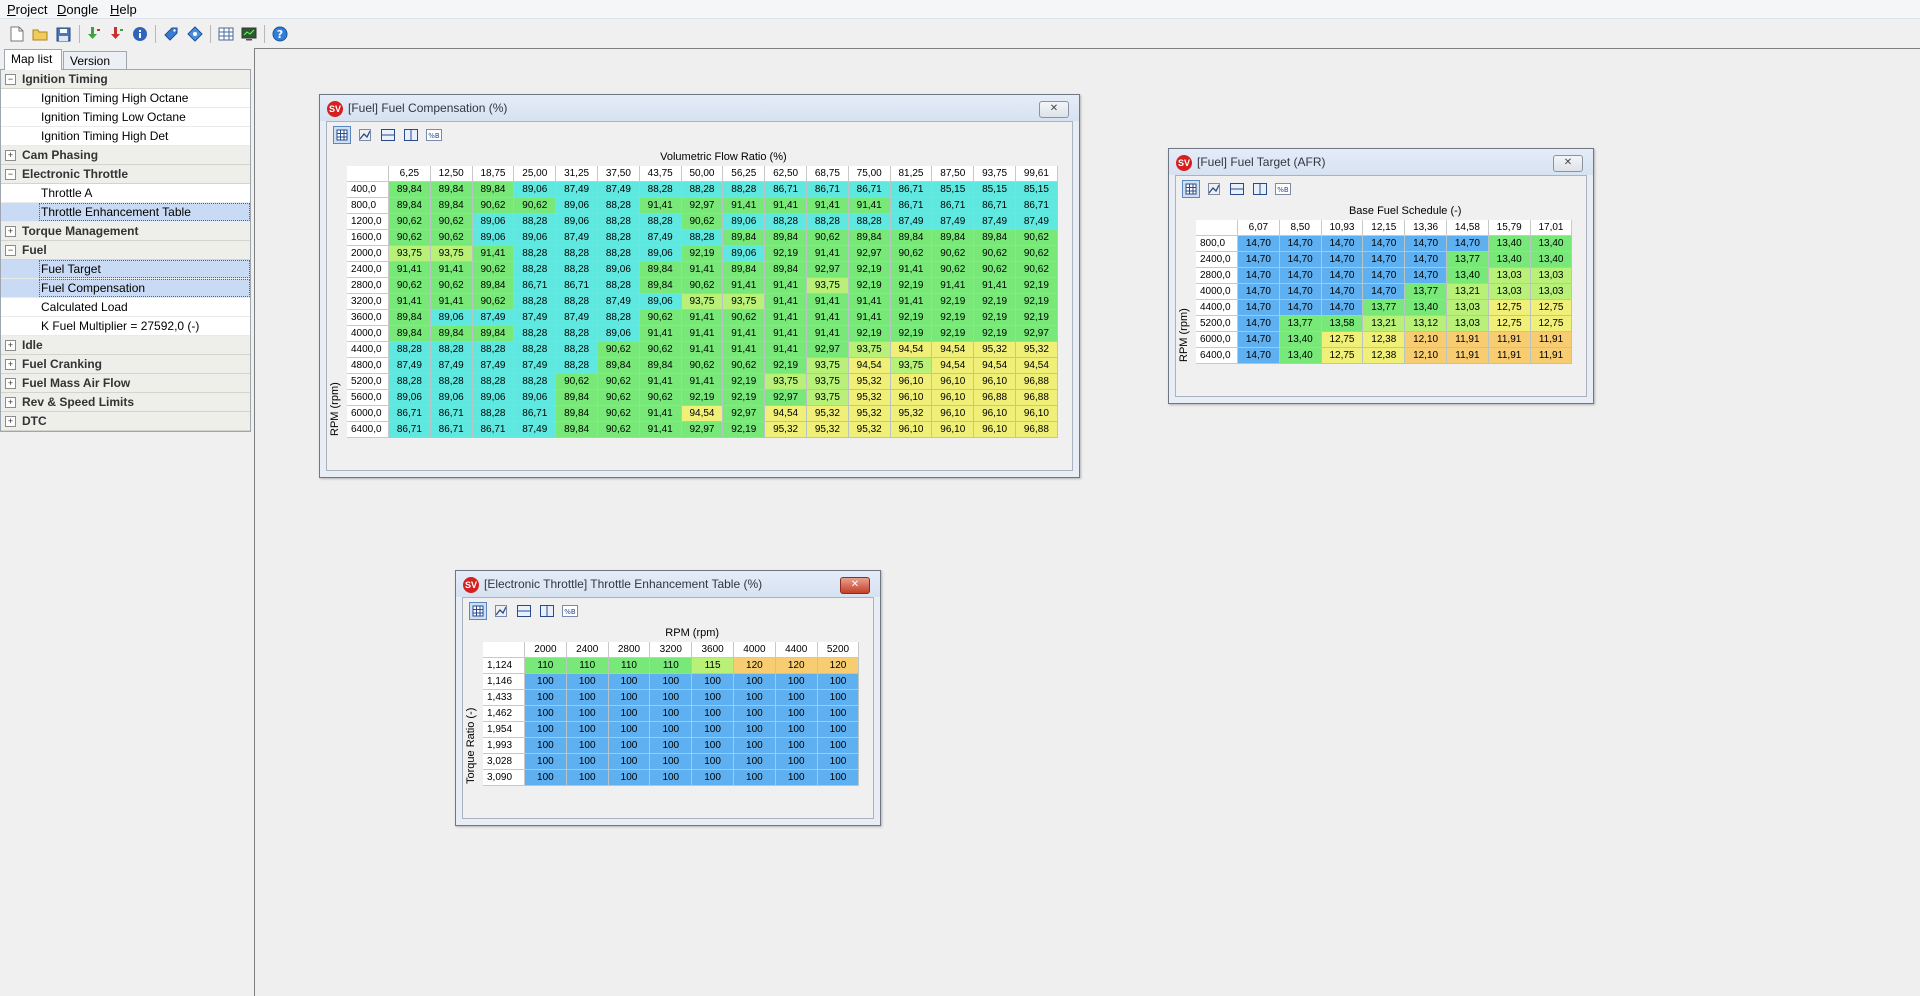  What do you see at coordinates (1551, 260) in the screenshot?
I see `table-cell: 13,40` at bounding box center [1551, 260].